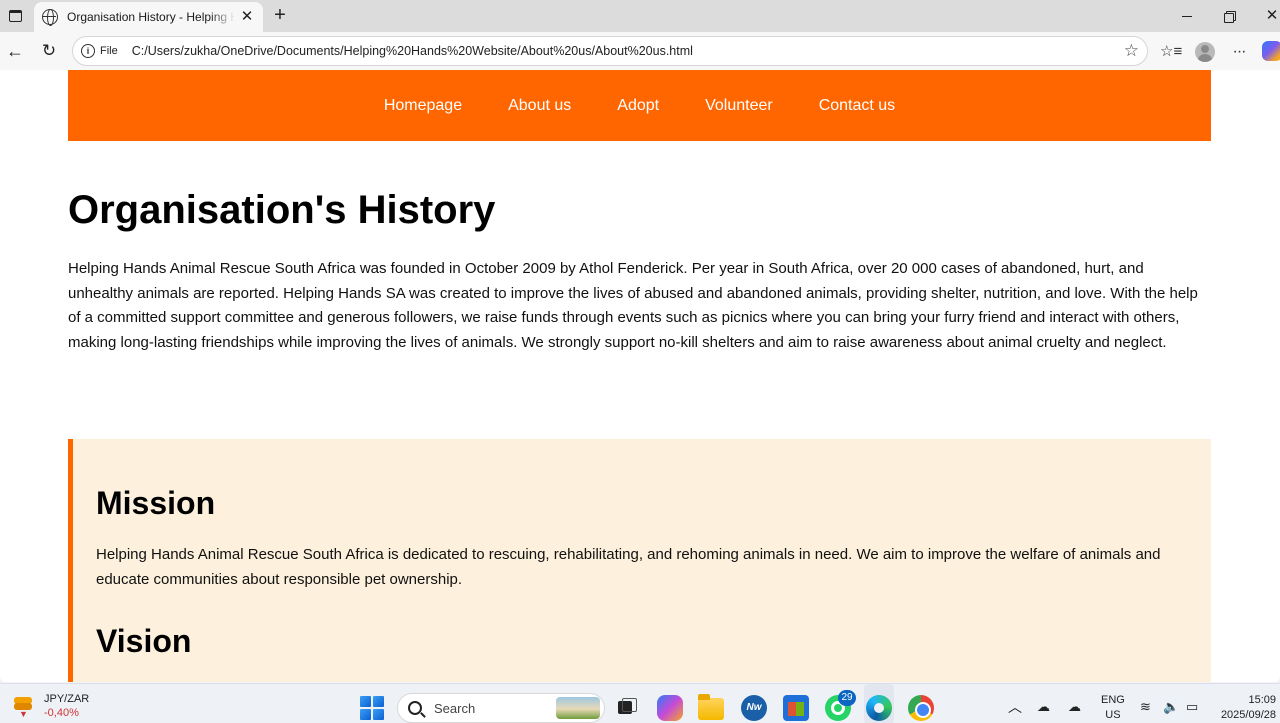 The height and width of the screenshot is (723, 1280). Describe the element at coordinates (754, 708) in the screenshot. I see `notes-app-icon: Nw` at that location.